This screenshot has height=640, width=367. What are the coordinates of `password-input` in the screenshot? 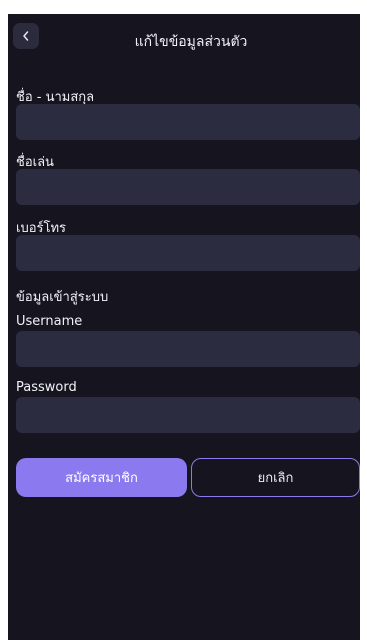 It's located at (188, 415).